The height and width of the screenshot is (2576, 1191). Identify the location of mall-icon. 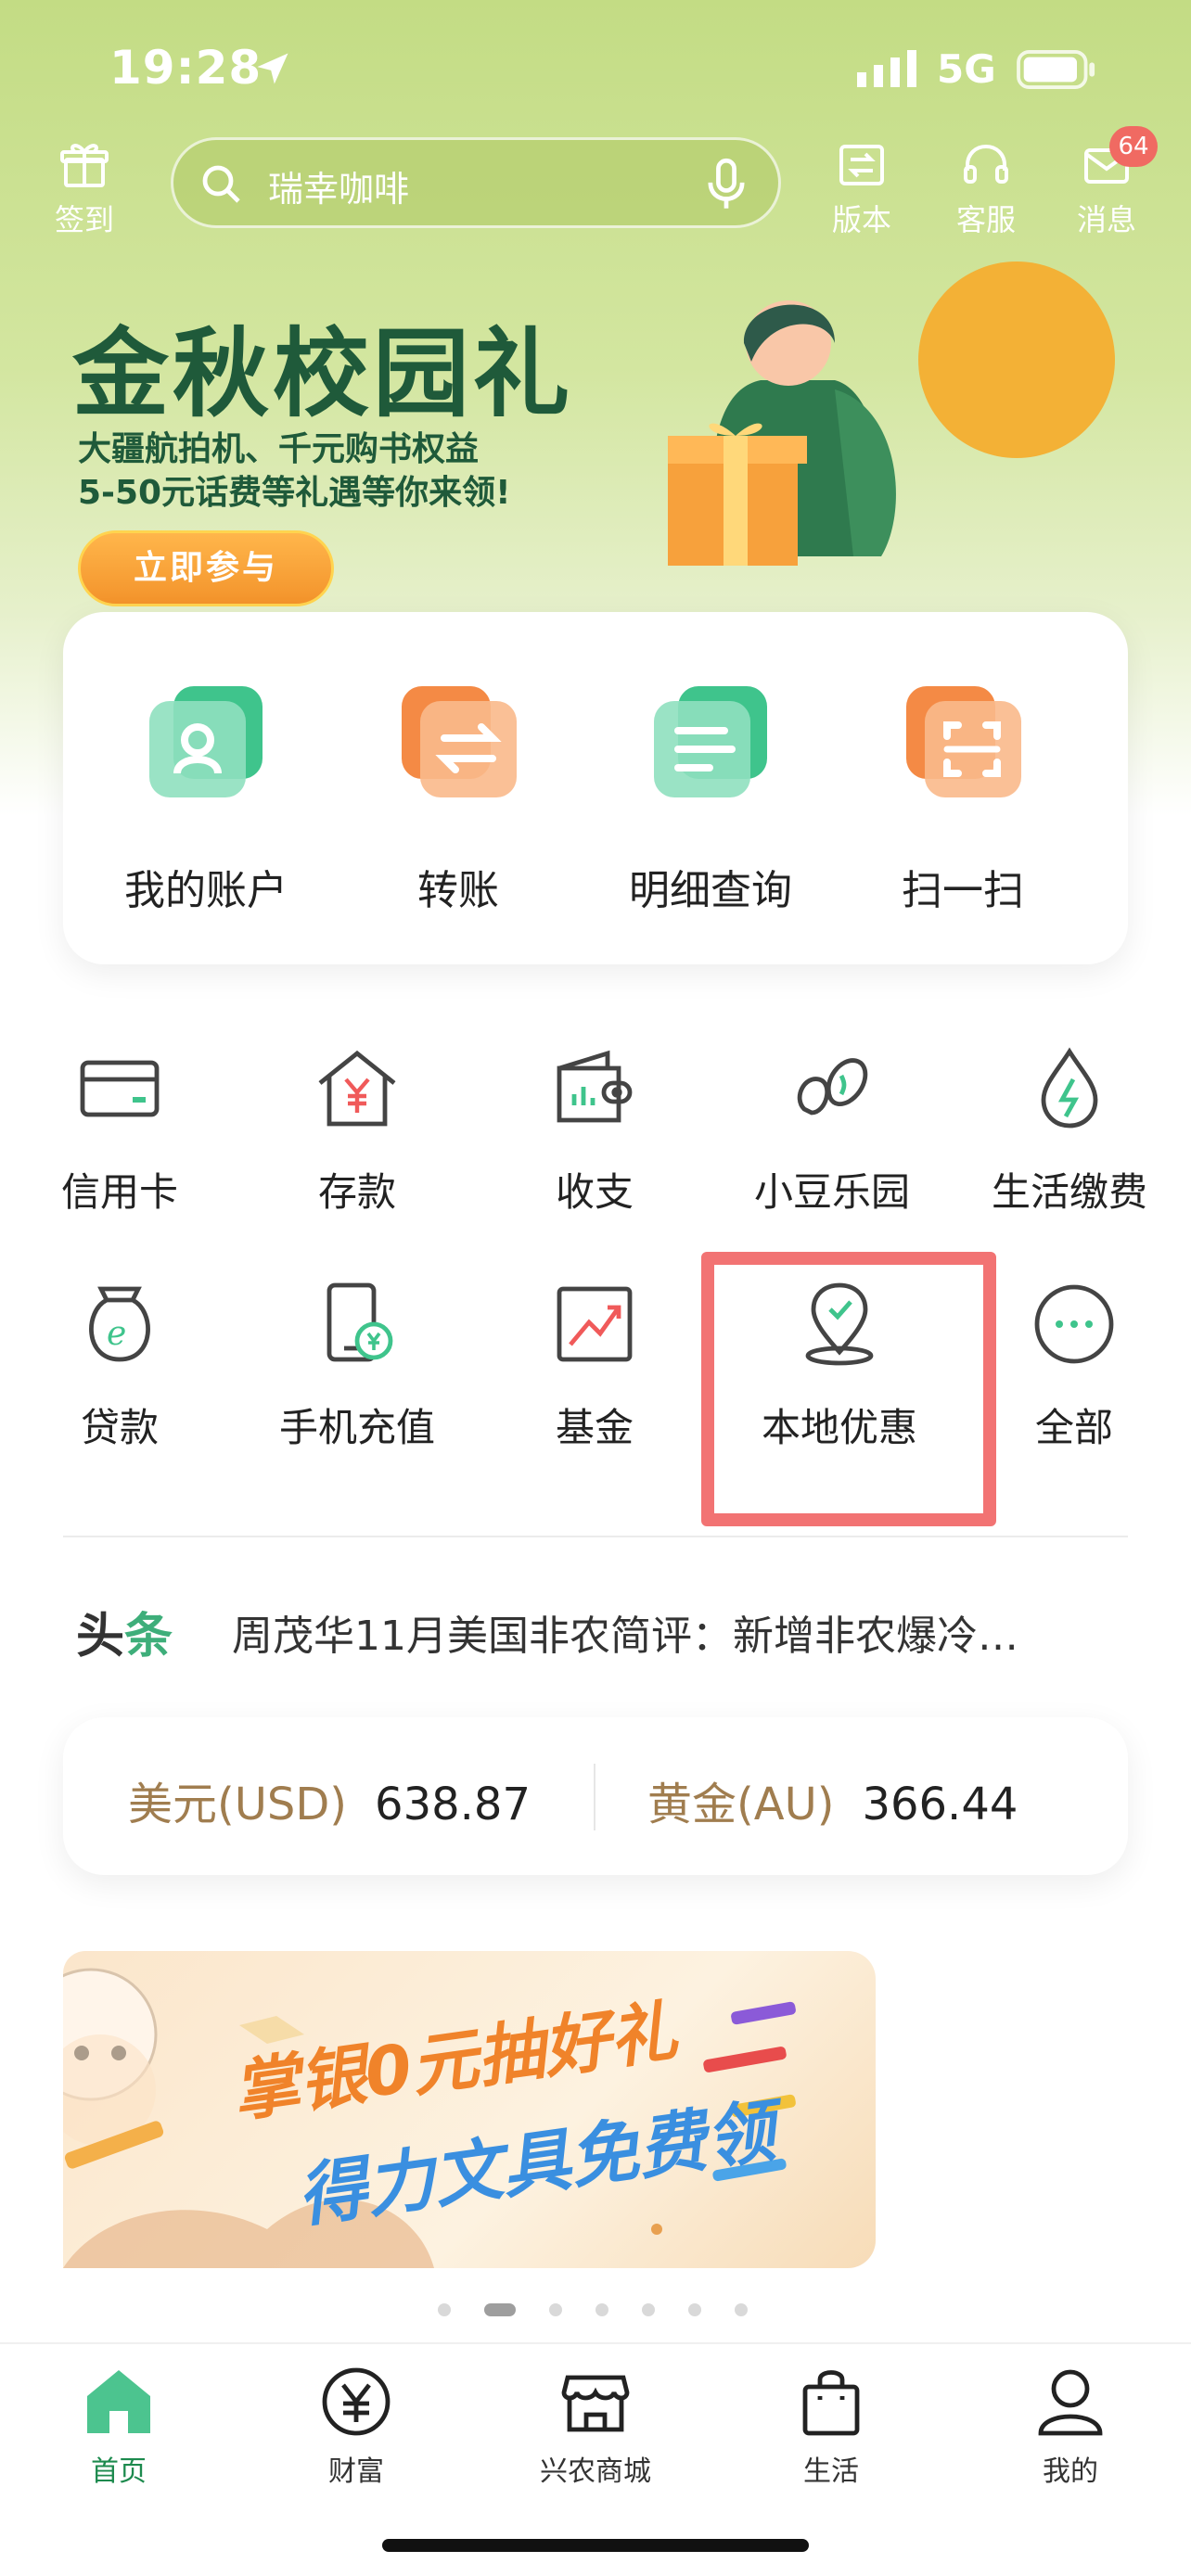
(595, 2404).